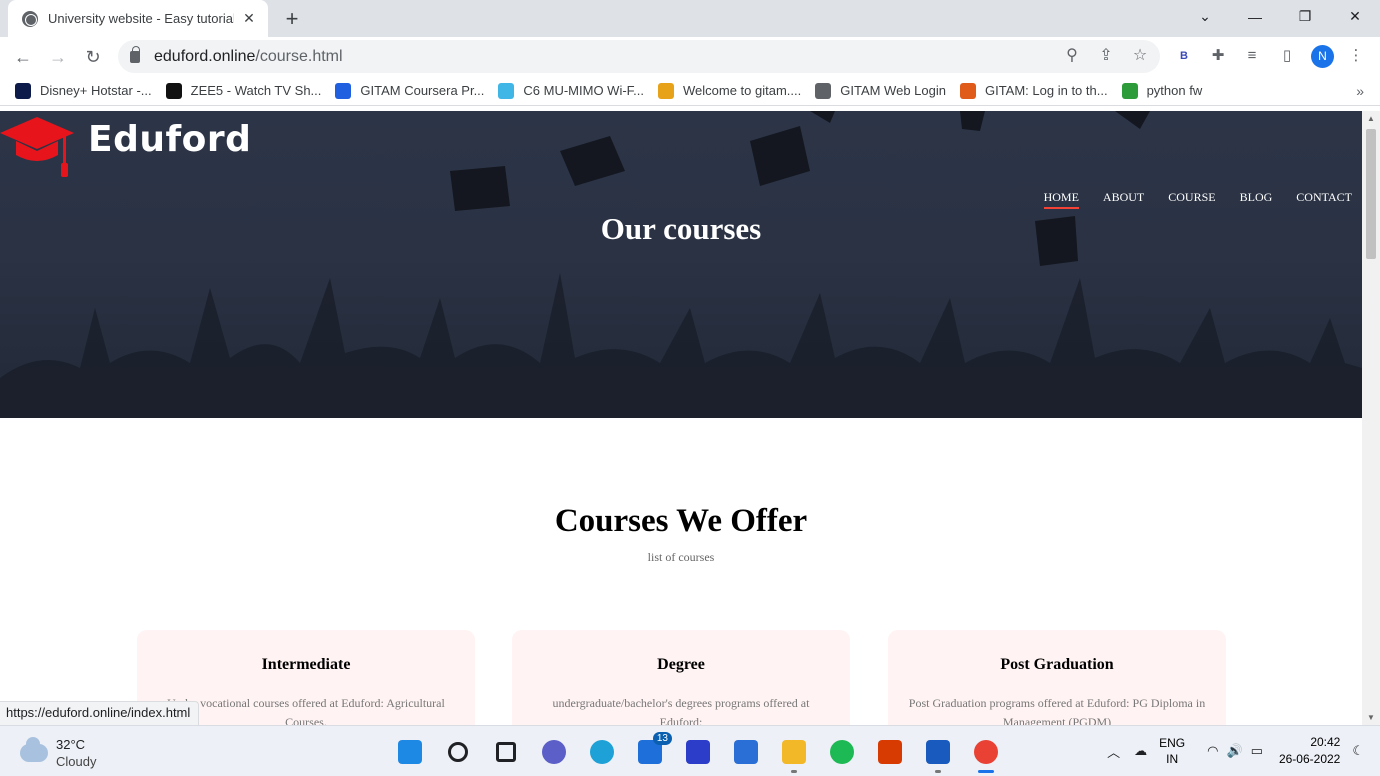 The height and width of the screenshot is (776, 1380). I want to click on tab-search-icon: ⌄, so click(1205, 16).